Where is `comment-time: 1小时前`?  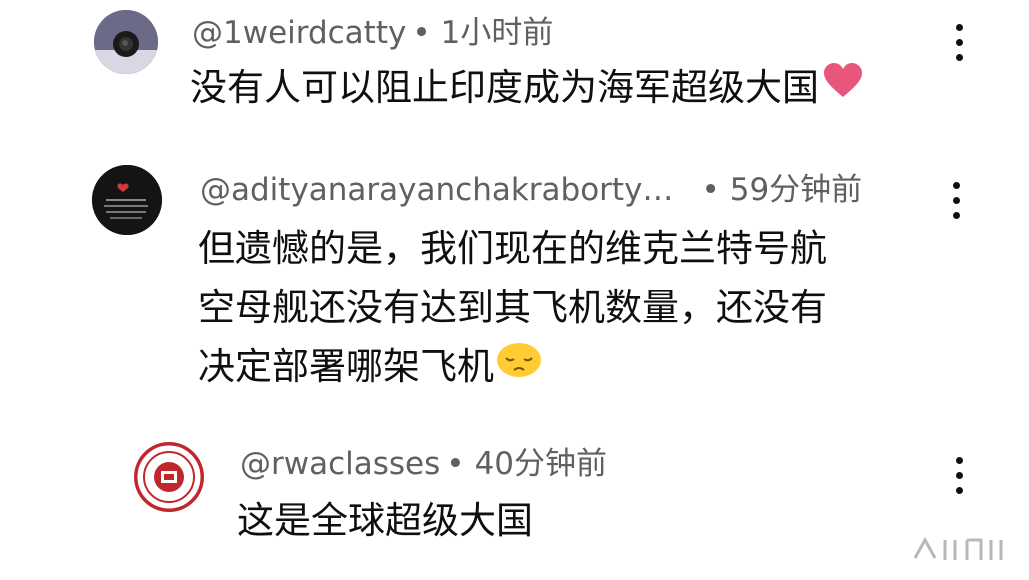
comment-time: 1小时前 is located at coordinates (497, 33).